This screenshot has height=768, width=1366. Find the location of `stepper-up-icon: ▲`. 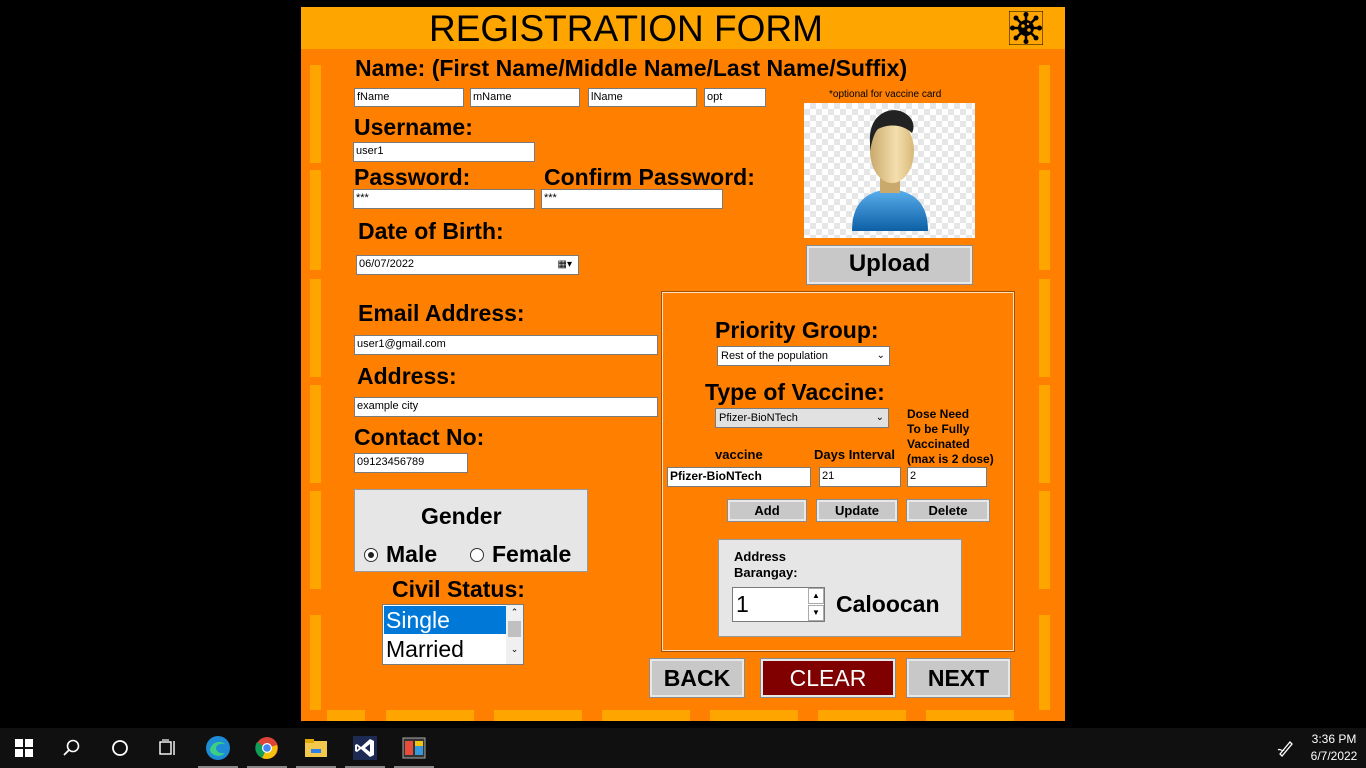

stepper-up-icon: ▲ is located at coordinates (816, 596).